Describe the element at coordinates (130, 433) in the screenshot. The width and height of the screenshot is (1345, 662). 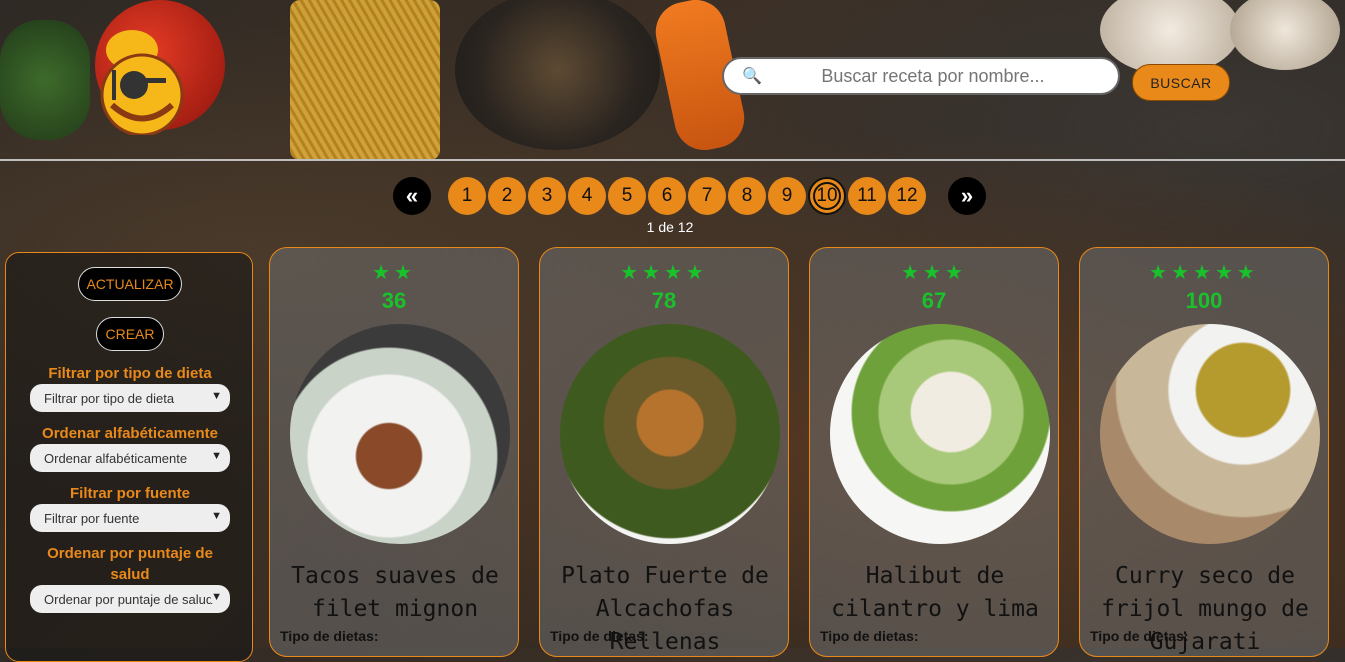
I see `alpha-sort-label: Ordenar alfabéticamente` at that location.